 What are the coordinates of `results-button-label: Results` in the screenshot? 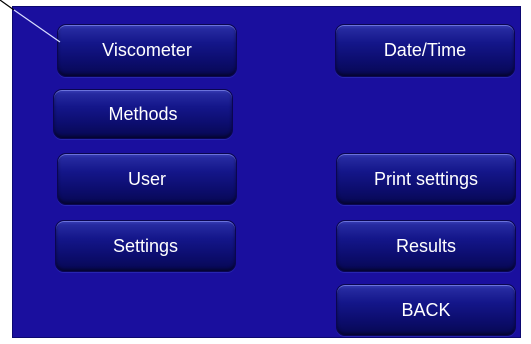 It's located at (426, 245).